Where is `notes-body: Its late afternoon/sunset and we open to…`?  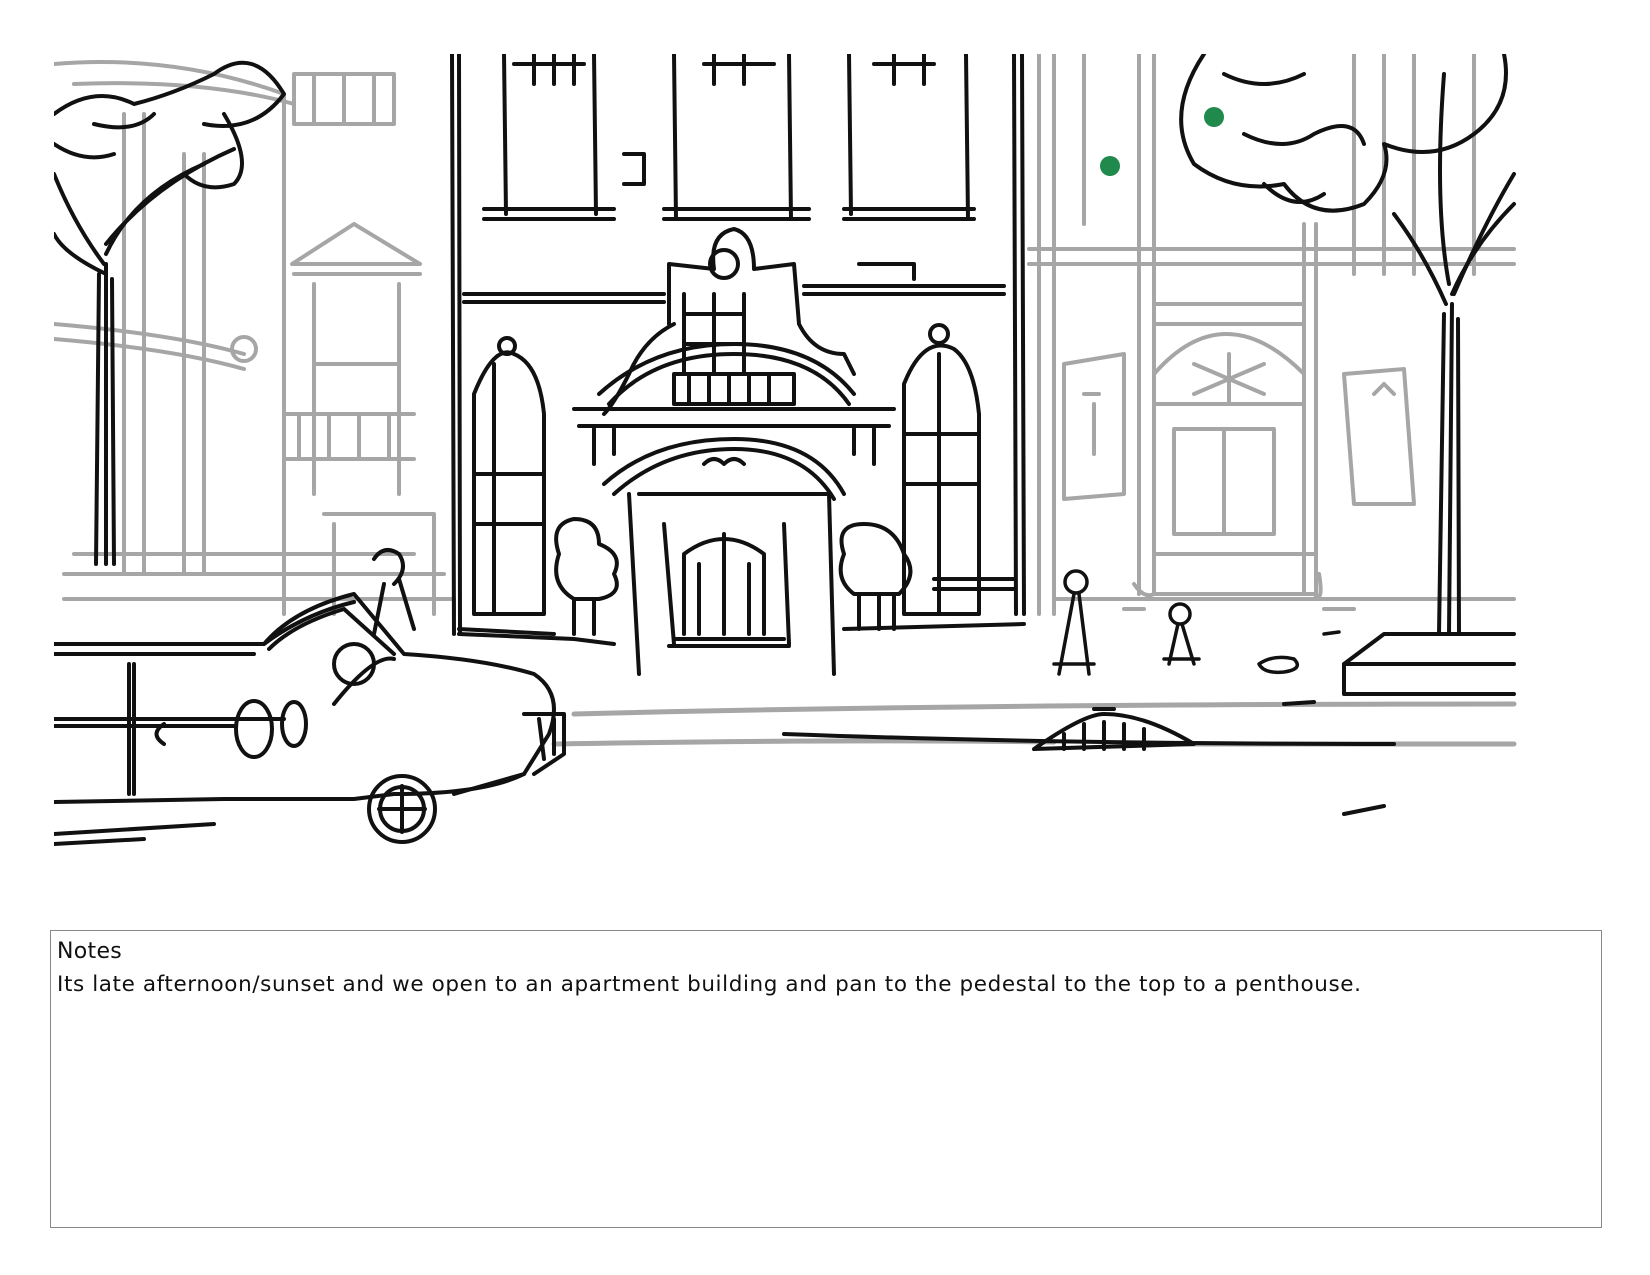 notes-body: Its late afternoon/sunset and we open to… is located at coordinates (826, 985).